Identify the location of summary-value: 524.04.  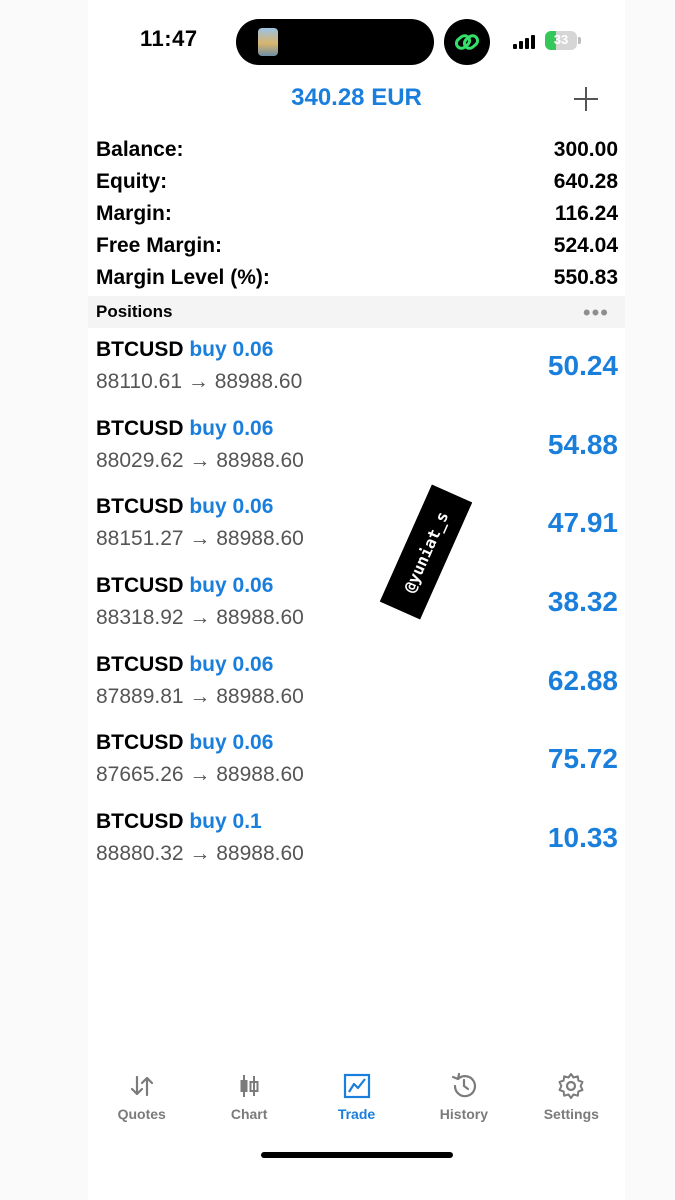
(585, 245).